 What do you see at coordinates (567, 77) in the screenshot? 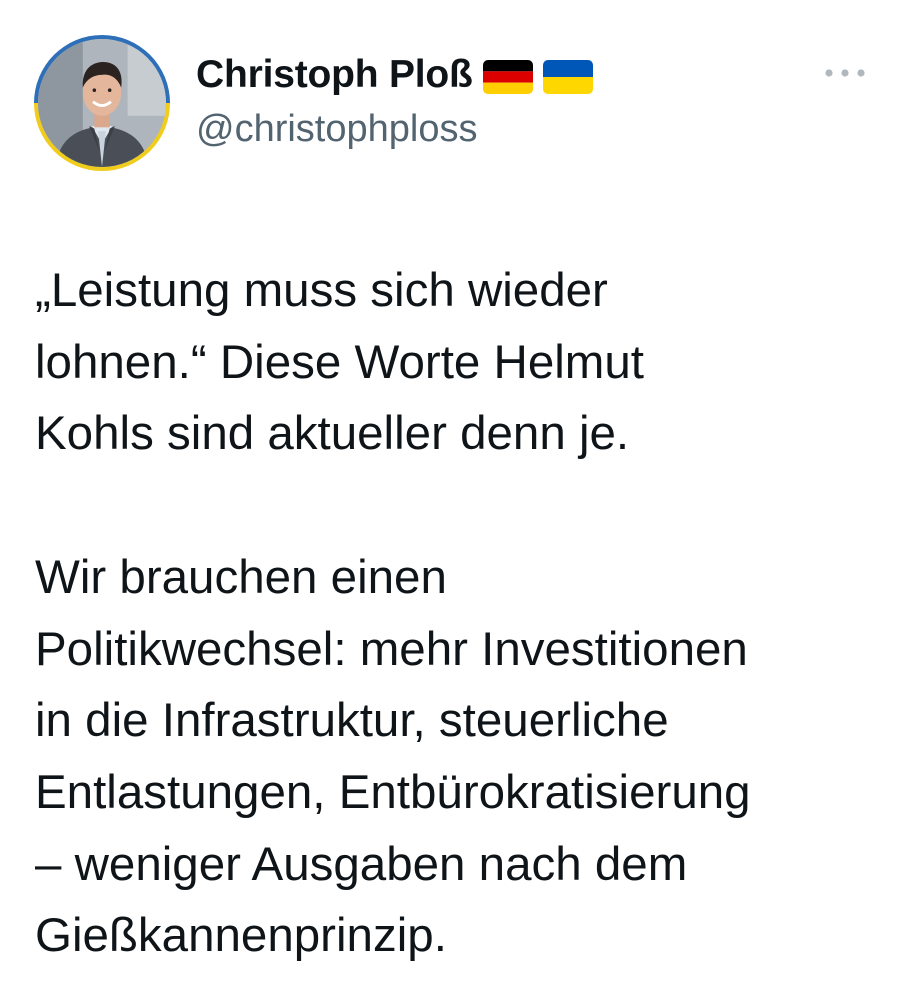
I see `ukraine-flag-icon` at bounding box center [567, 77].